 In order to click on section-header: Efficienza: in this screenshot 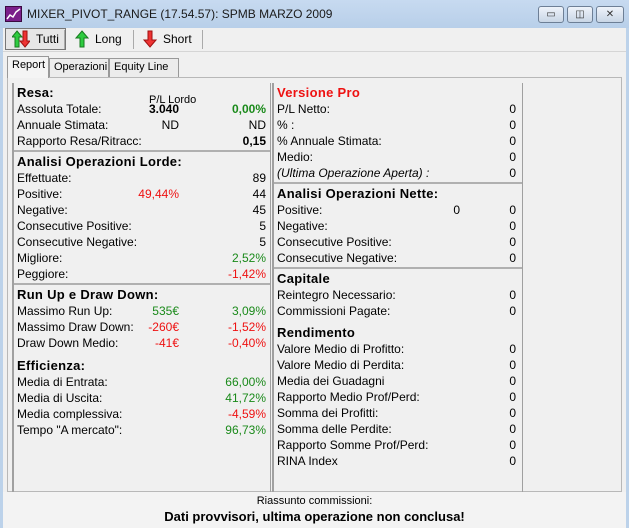, I will do `click(51, 365)`.